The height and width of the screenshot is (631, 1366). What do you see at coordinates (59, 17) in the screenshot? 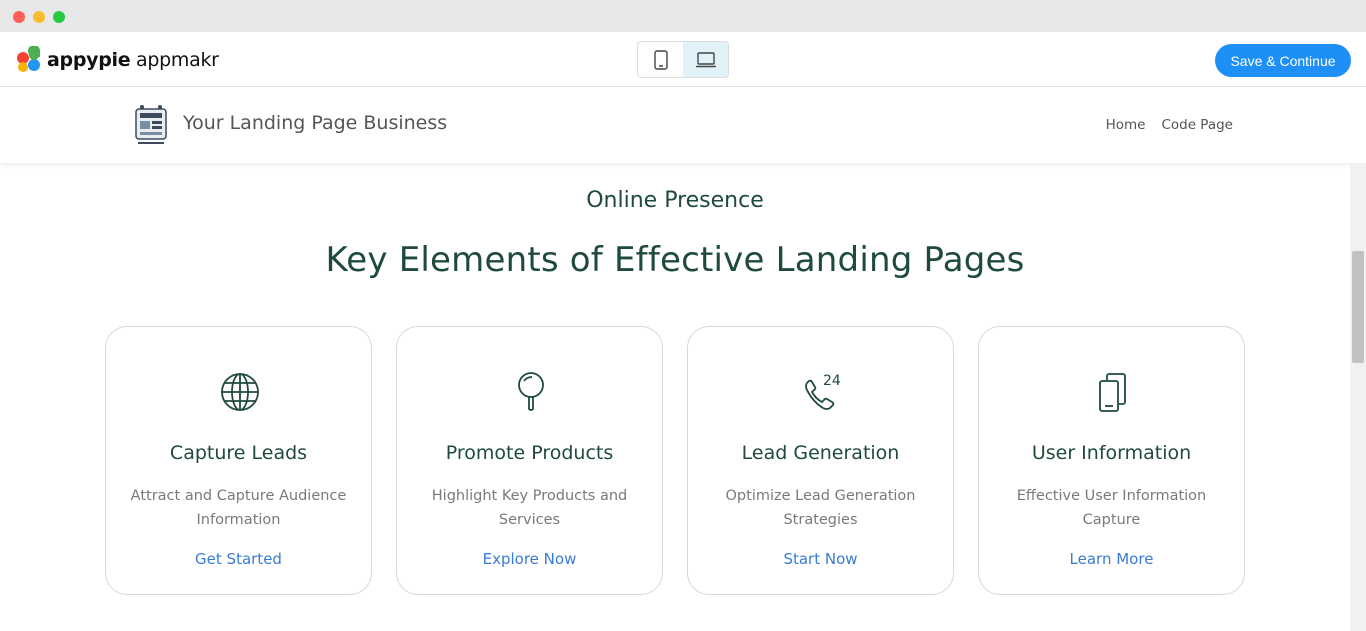
I see `window-maximize-button` at bounding box center [59, 17].